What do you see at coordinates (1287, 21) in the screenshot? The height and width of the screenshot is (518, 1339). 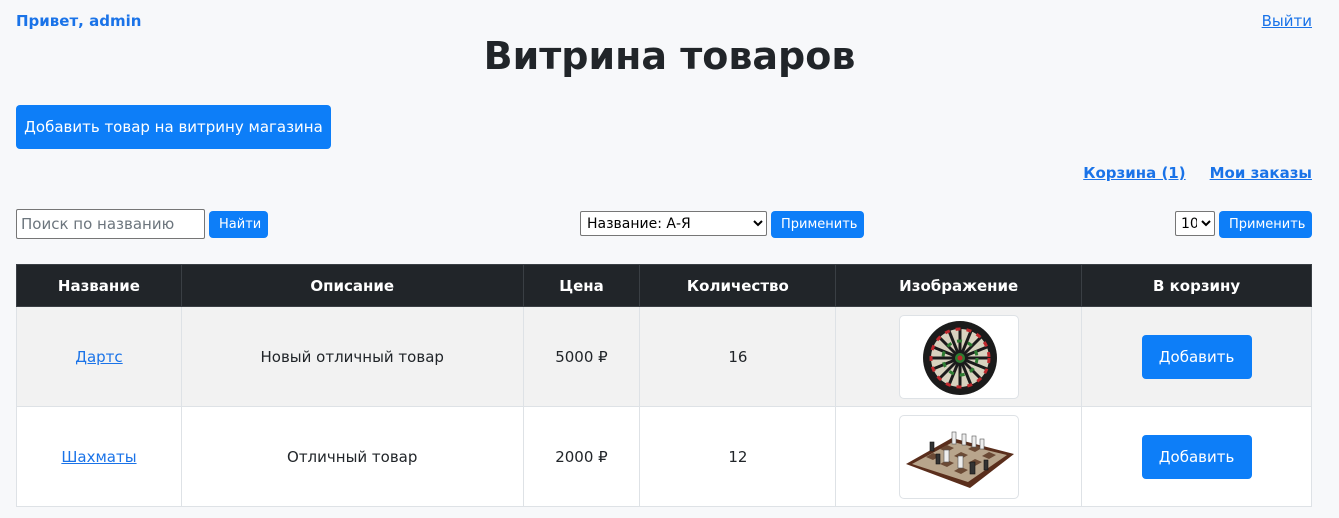 I see `logout-link: Выйти` at bounding box center [1287, 21].